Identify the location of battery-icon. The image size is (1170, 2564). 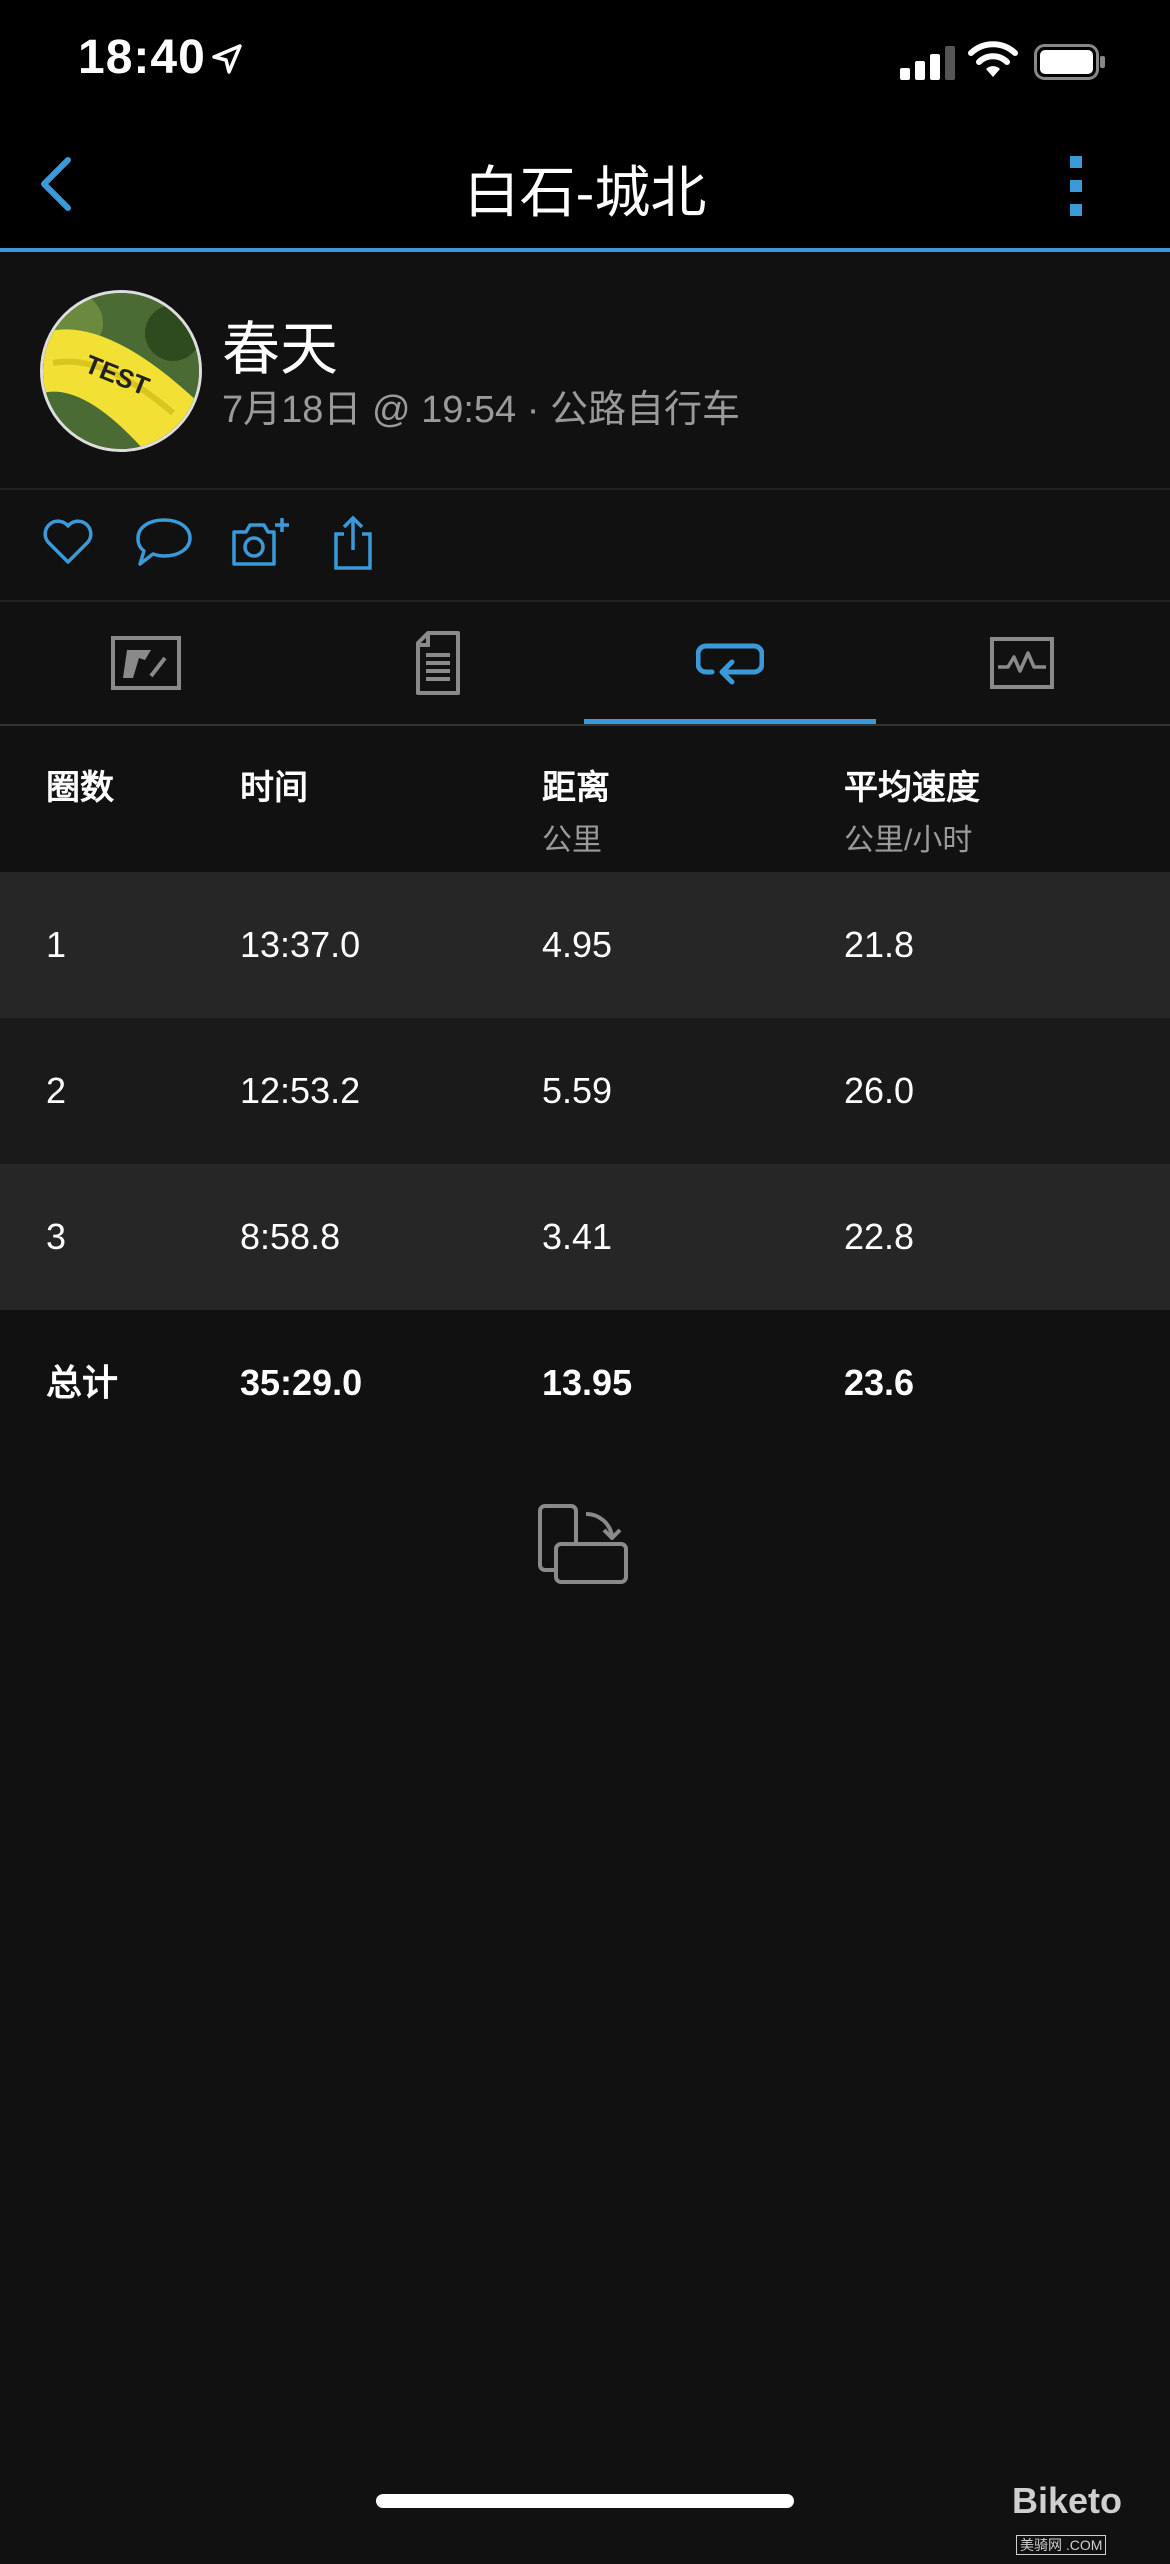
(1069, 62).